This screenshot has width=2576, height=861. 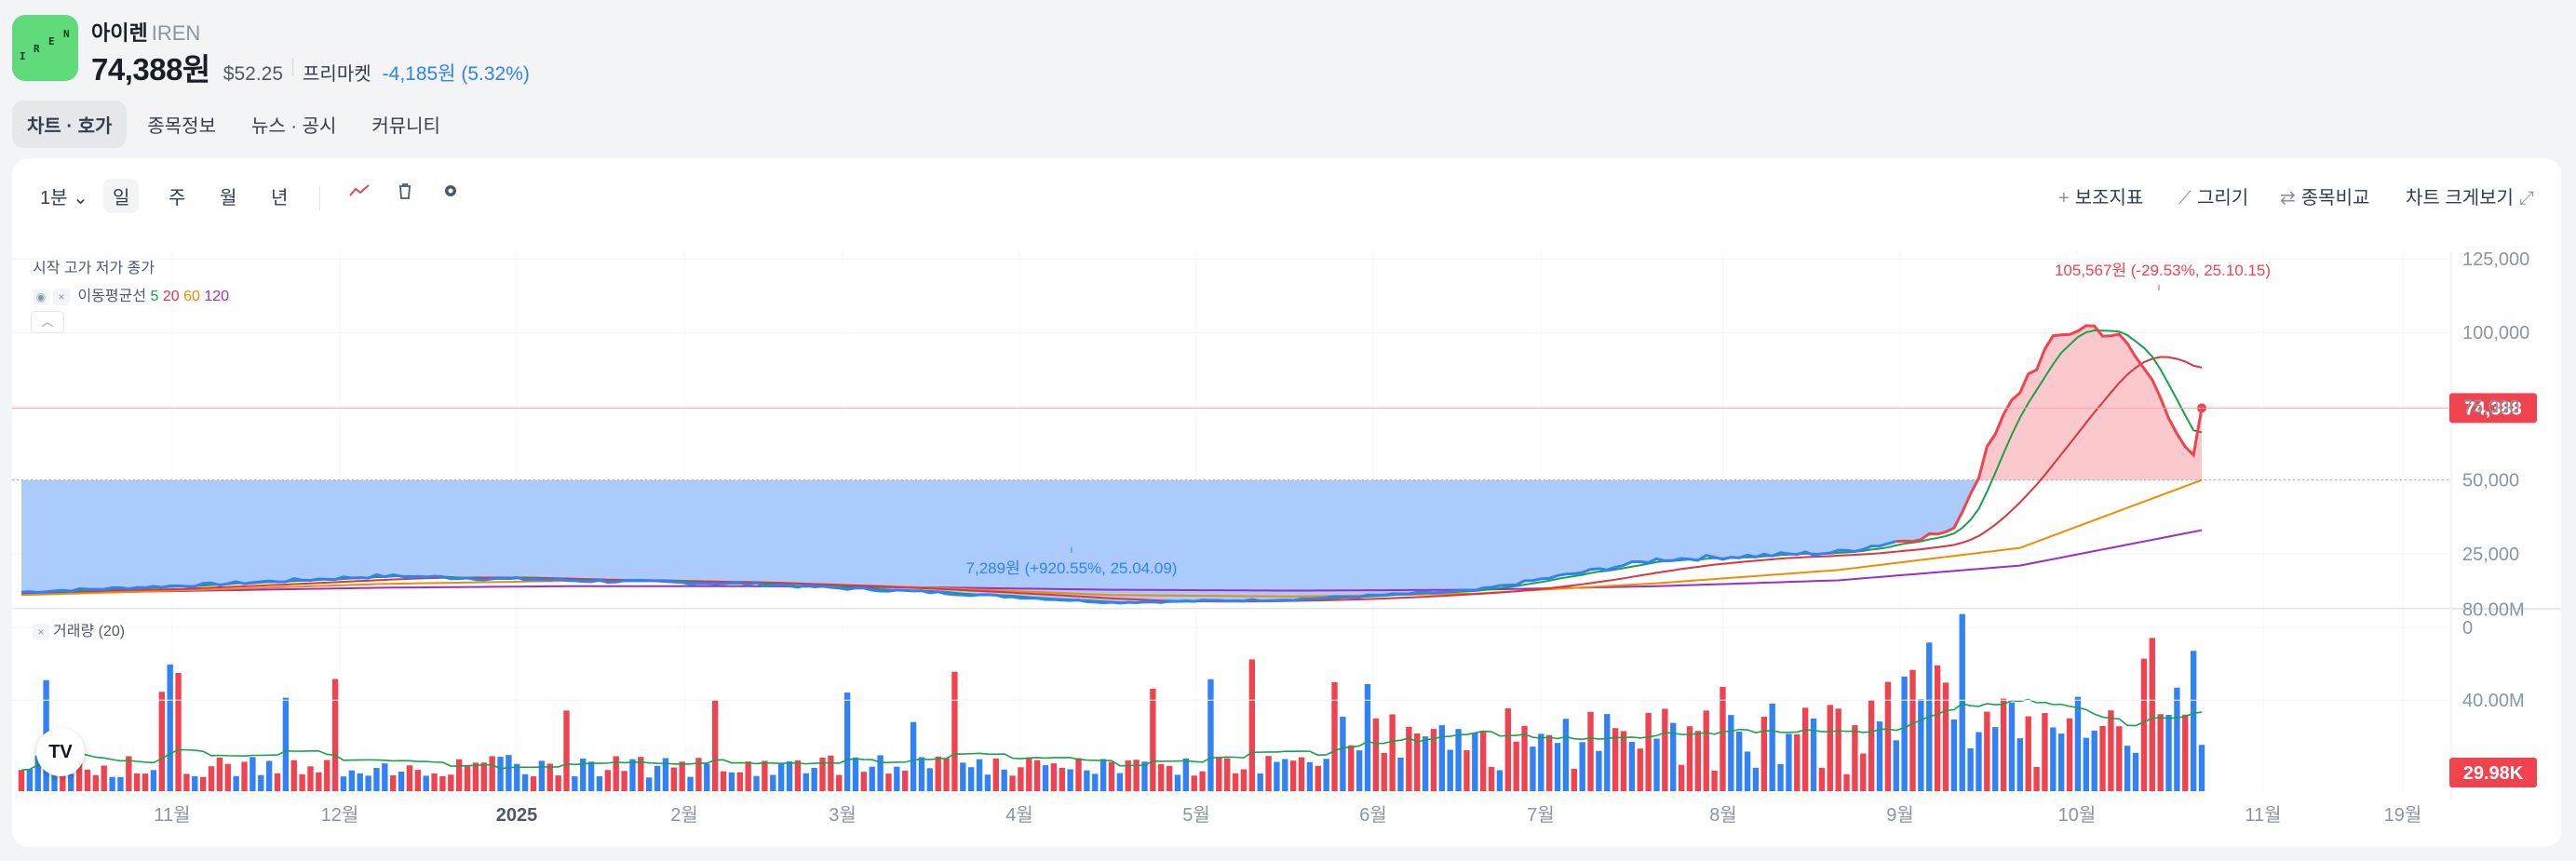 I want to click on y-tick-label: 50,000, so click(x=2490, y=481).